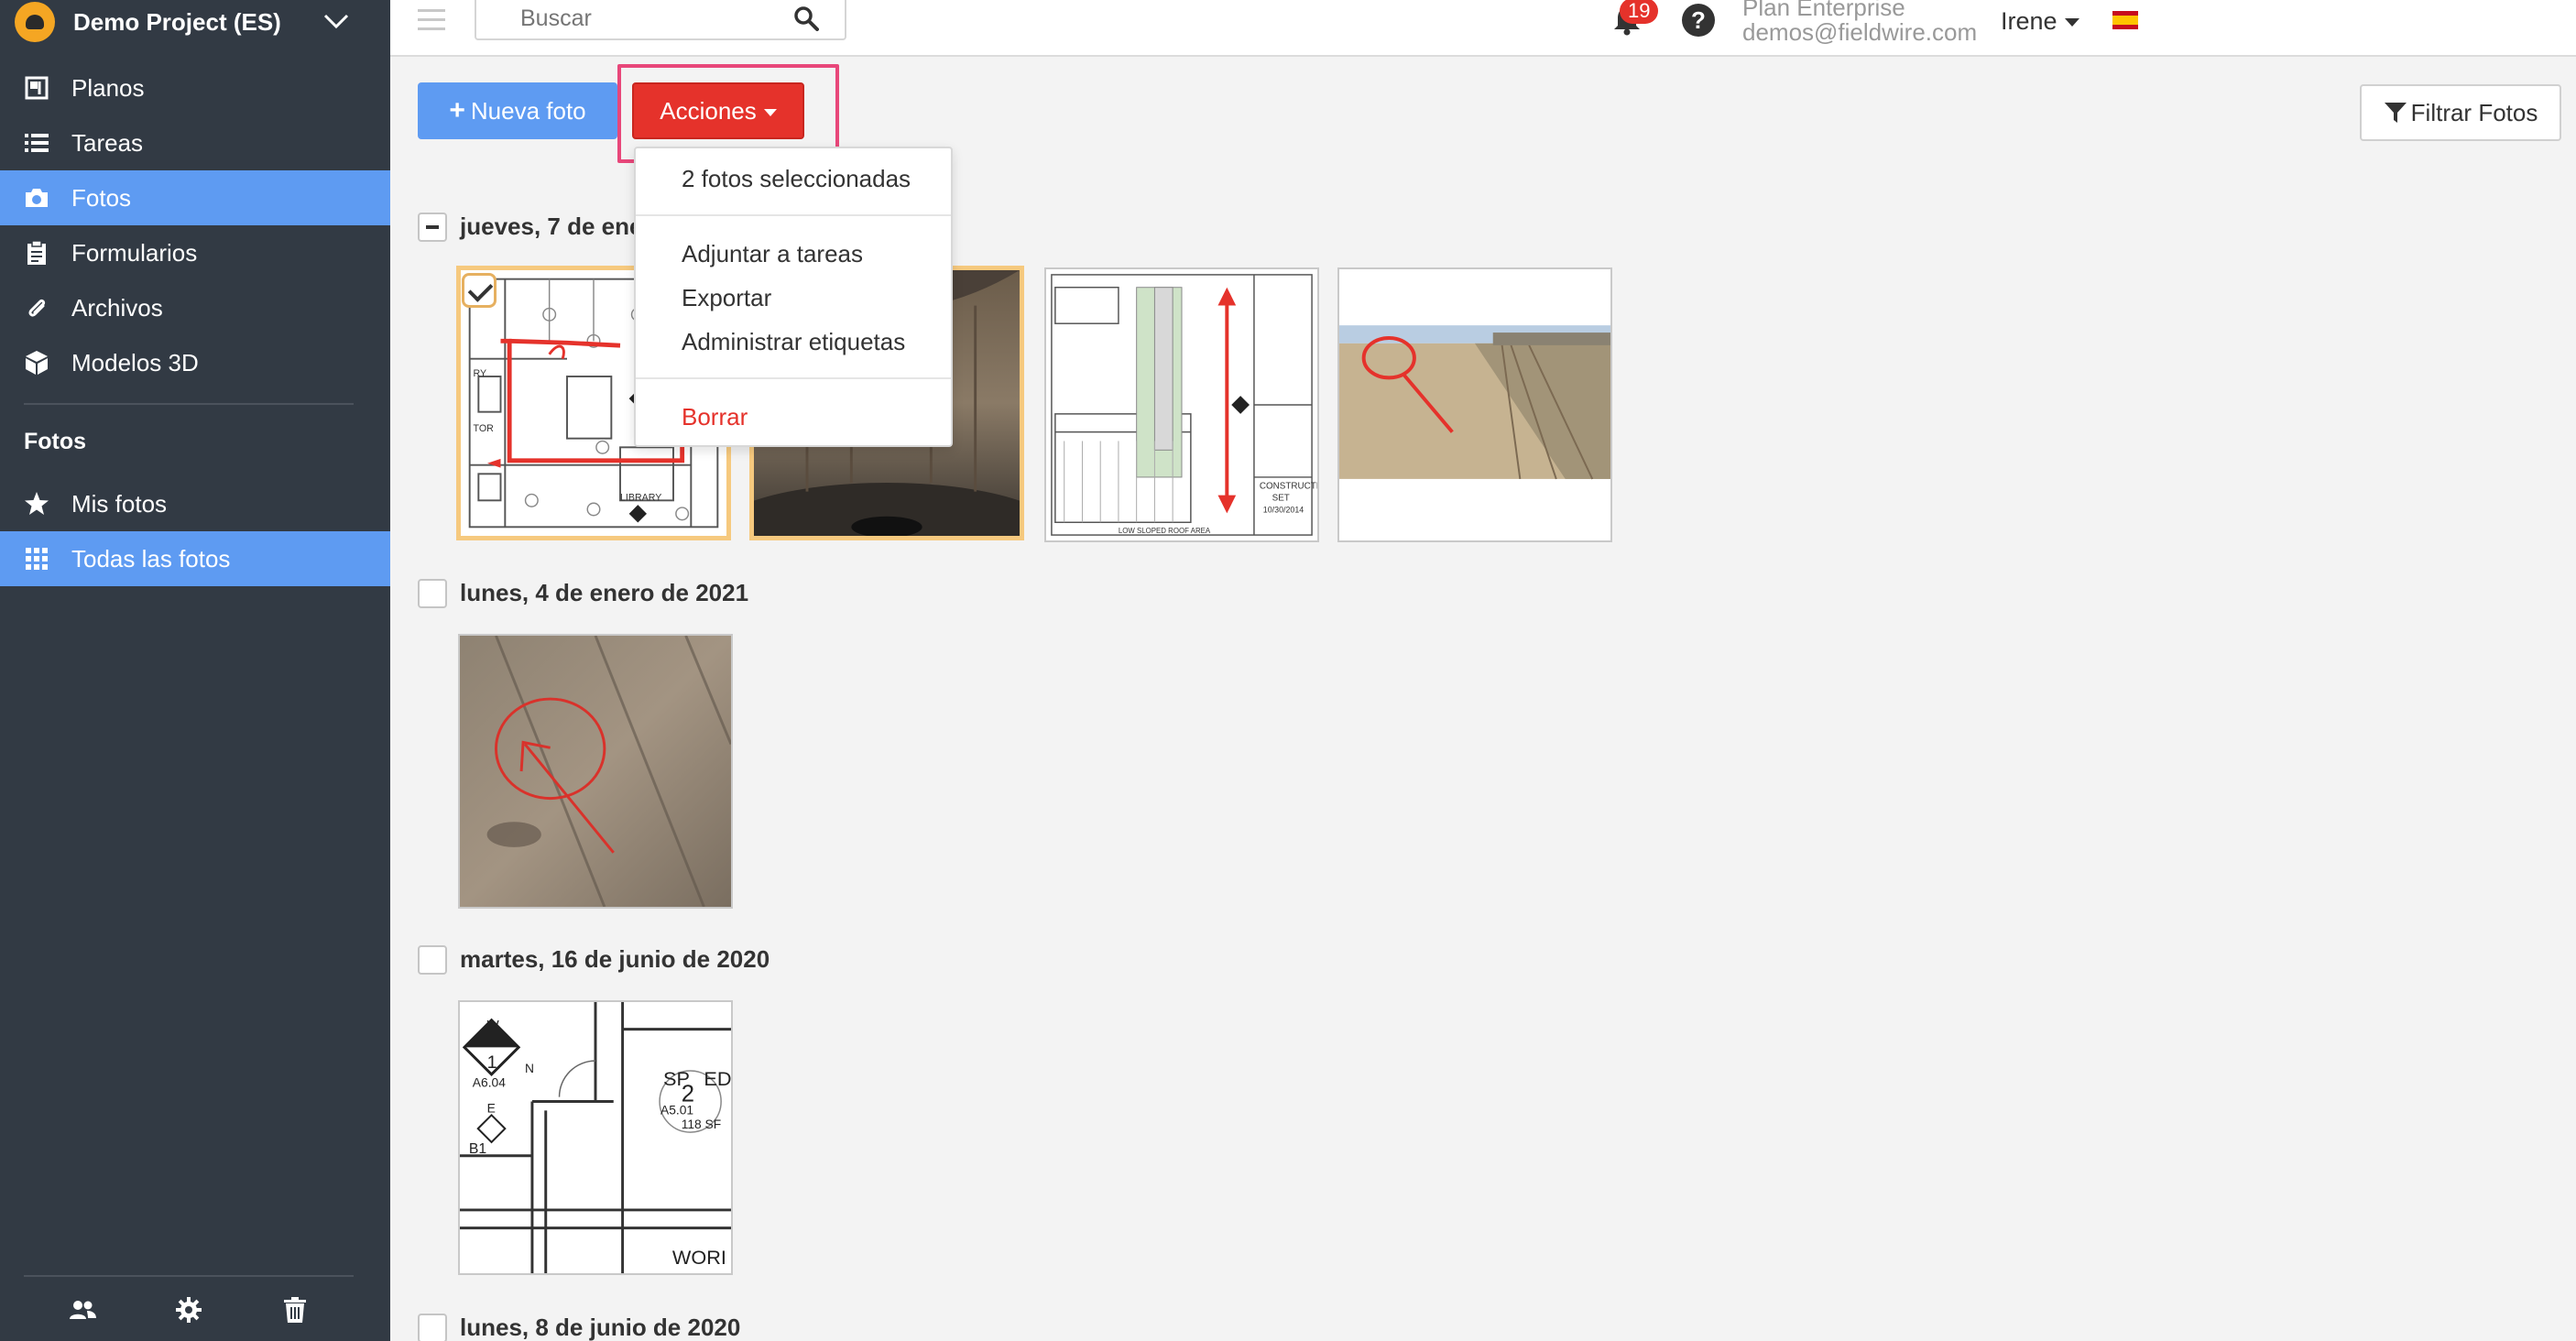 This screenshot has width=2576, height=1341. What do you see at coordinates (177, 22) in the screenshot?
I see `project-name: Demo Project (ES)` at bounding box center [177, 22].